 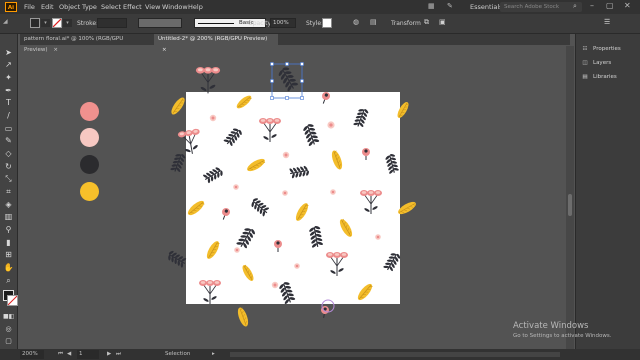 What do you see at coordinates (395, 354) in the screenshot?
I see `horizontal-scrollbar` at bounding box center [395, 354].